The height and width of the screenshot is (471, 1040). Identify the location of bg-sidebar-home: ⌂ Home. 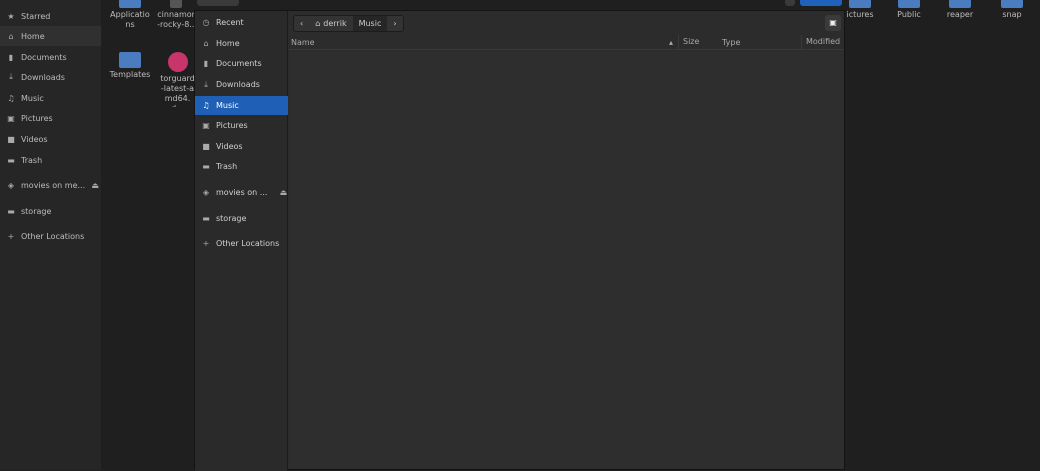
(50, 36).